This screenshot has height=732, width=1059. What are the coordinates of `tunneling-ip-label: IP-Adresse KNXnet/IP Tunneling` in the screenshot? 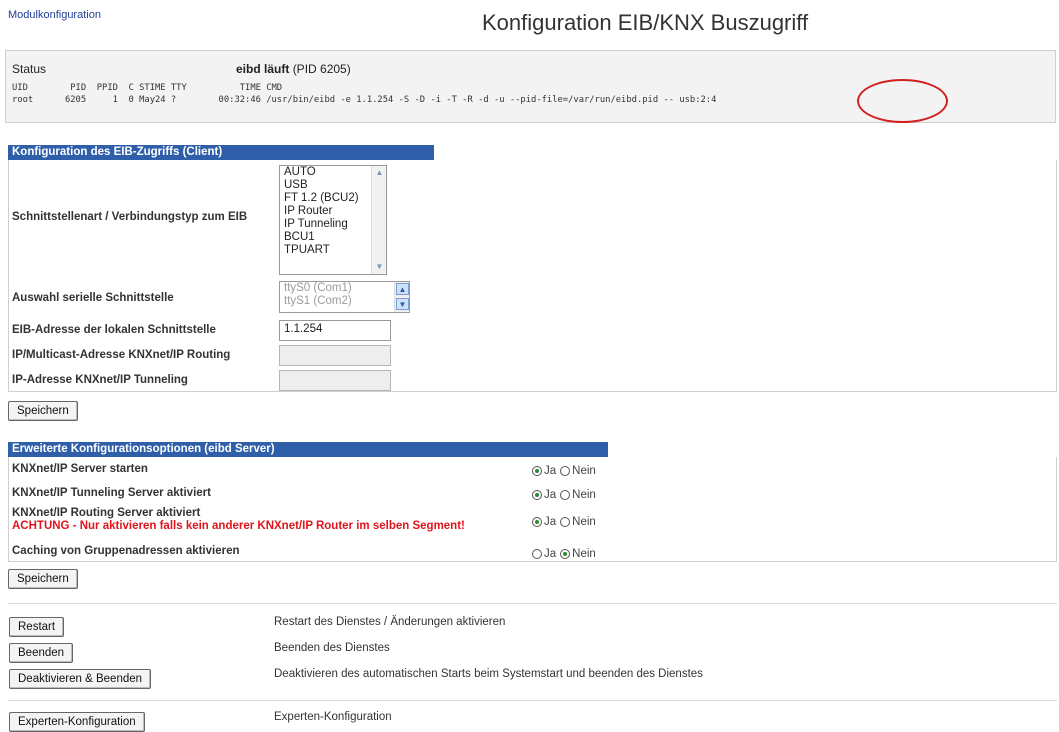 It's located at (100, 380).